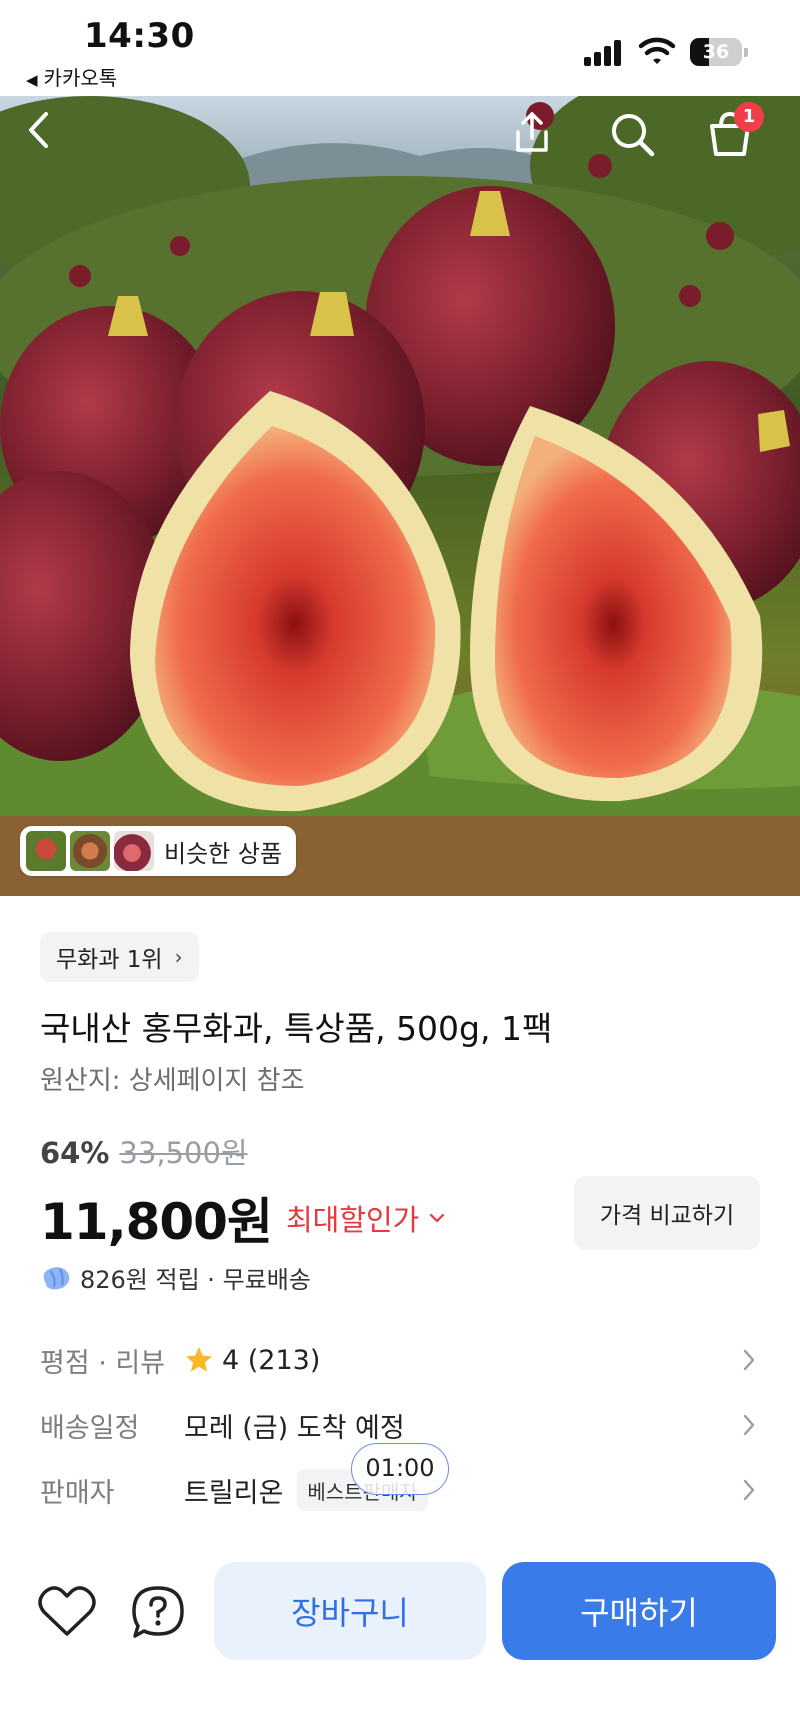 This screenshot has height=1731, width=800. What do you see at coordinates (350, 1611) in the screenshot?
I see `add-to-cart-button: 장바구니` at bounding box center [350, 1611].